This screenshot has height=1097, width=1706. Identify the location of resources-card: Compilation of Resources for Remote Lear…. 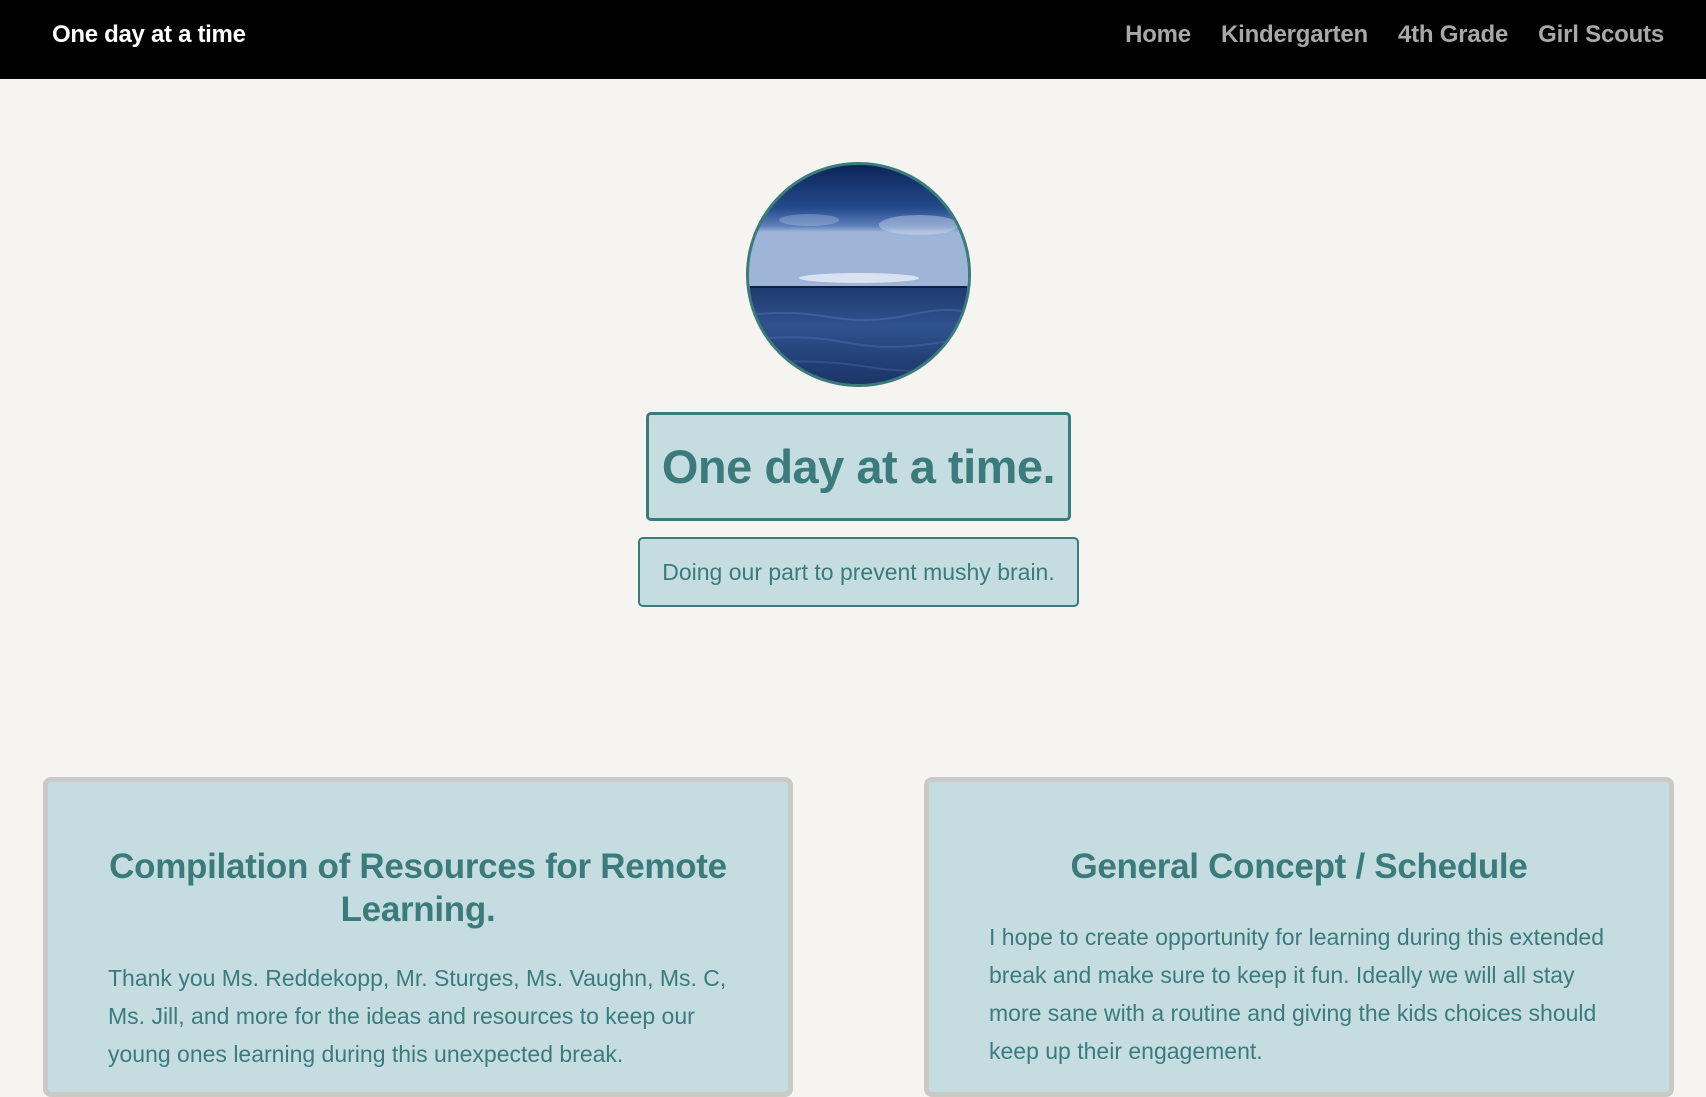
(418, 937).